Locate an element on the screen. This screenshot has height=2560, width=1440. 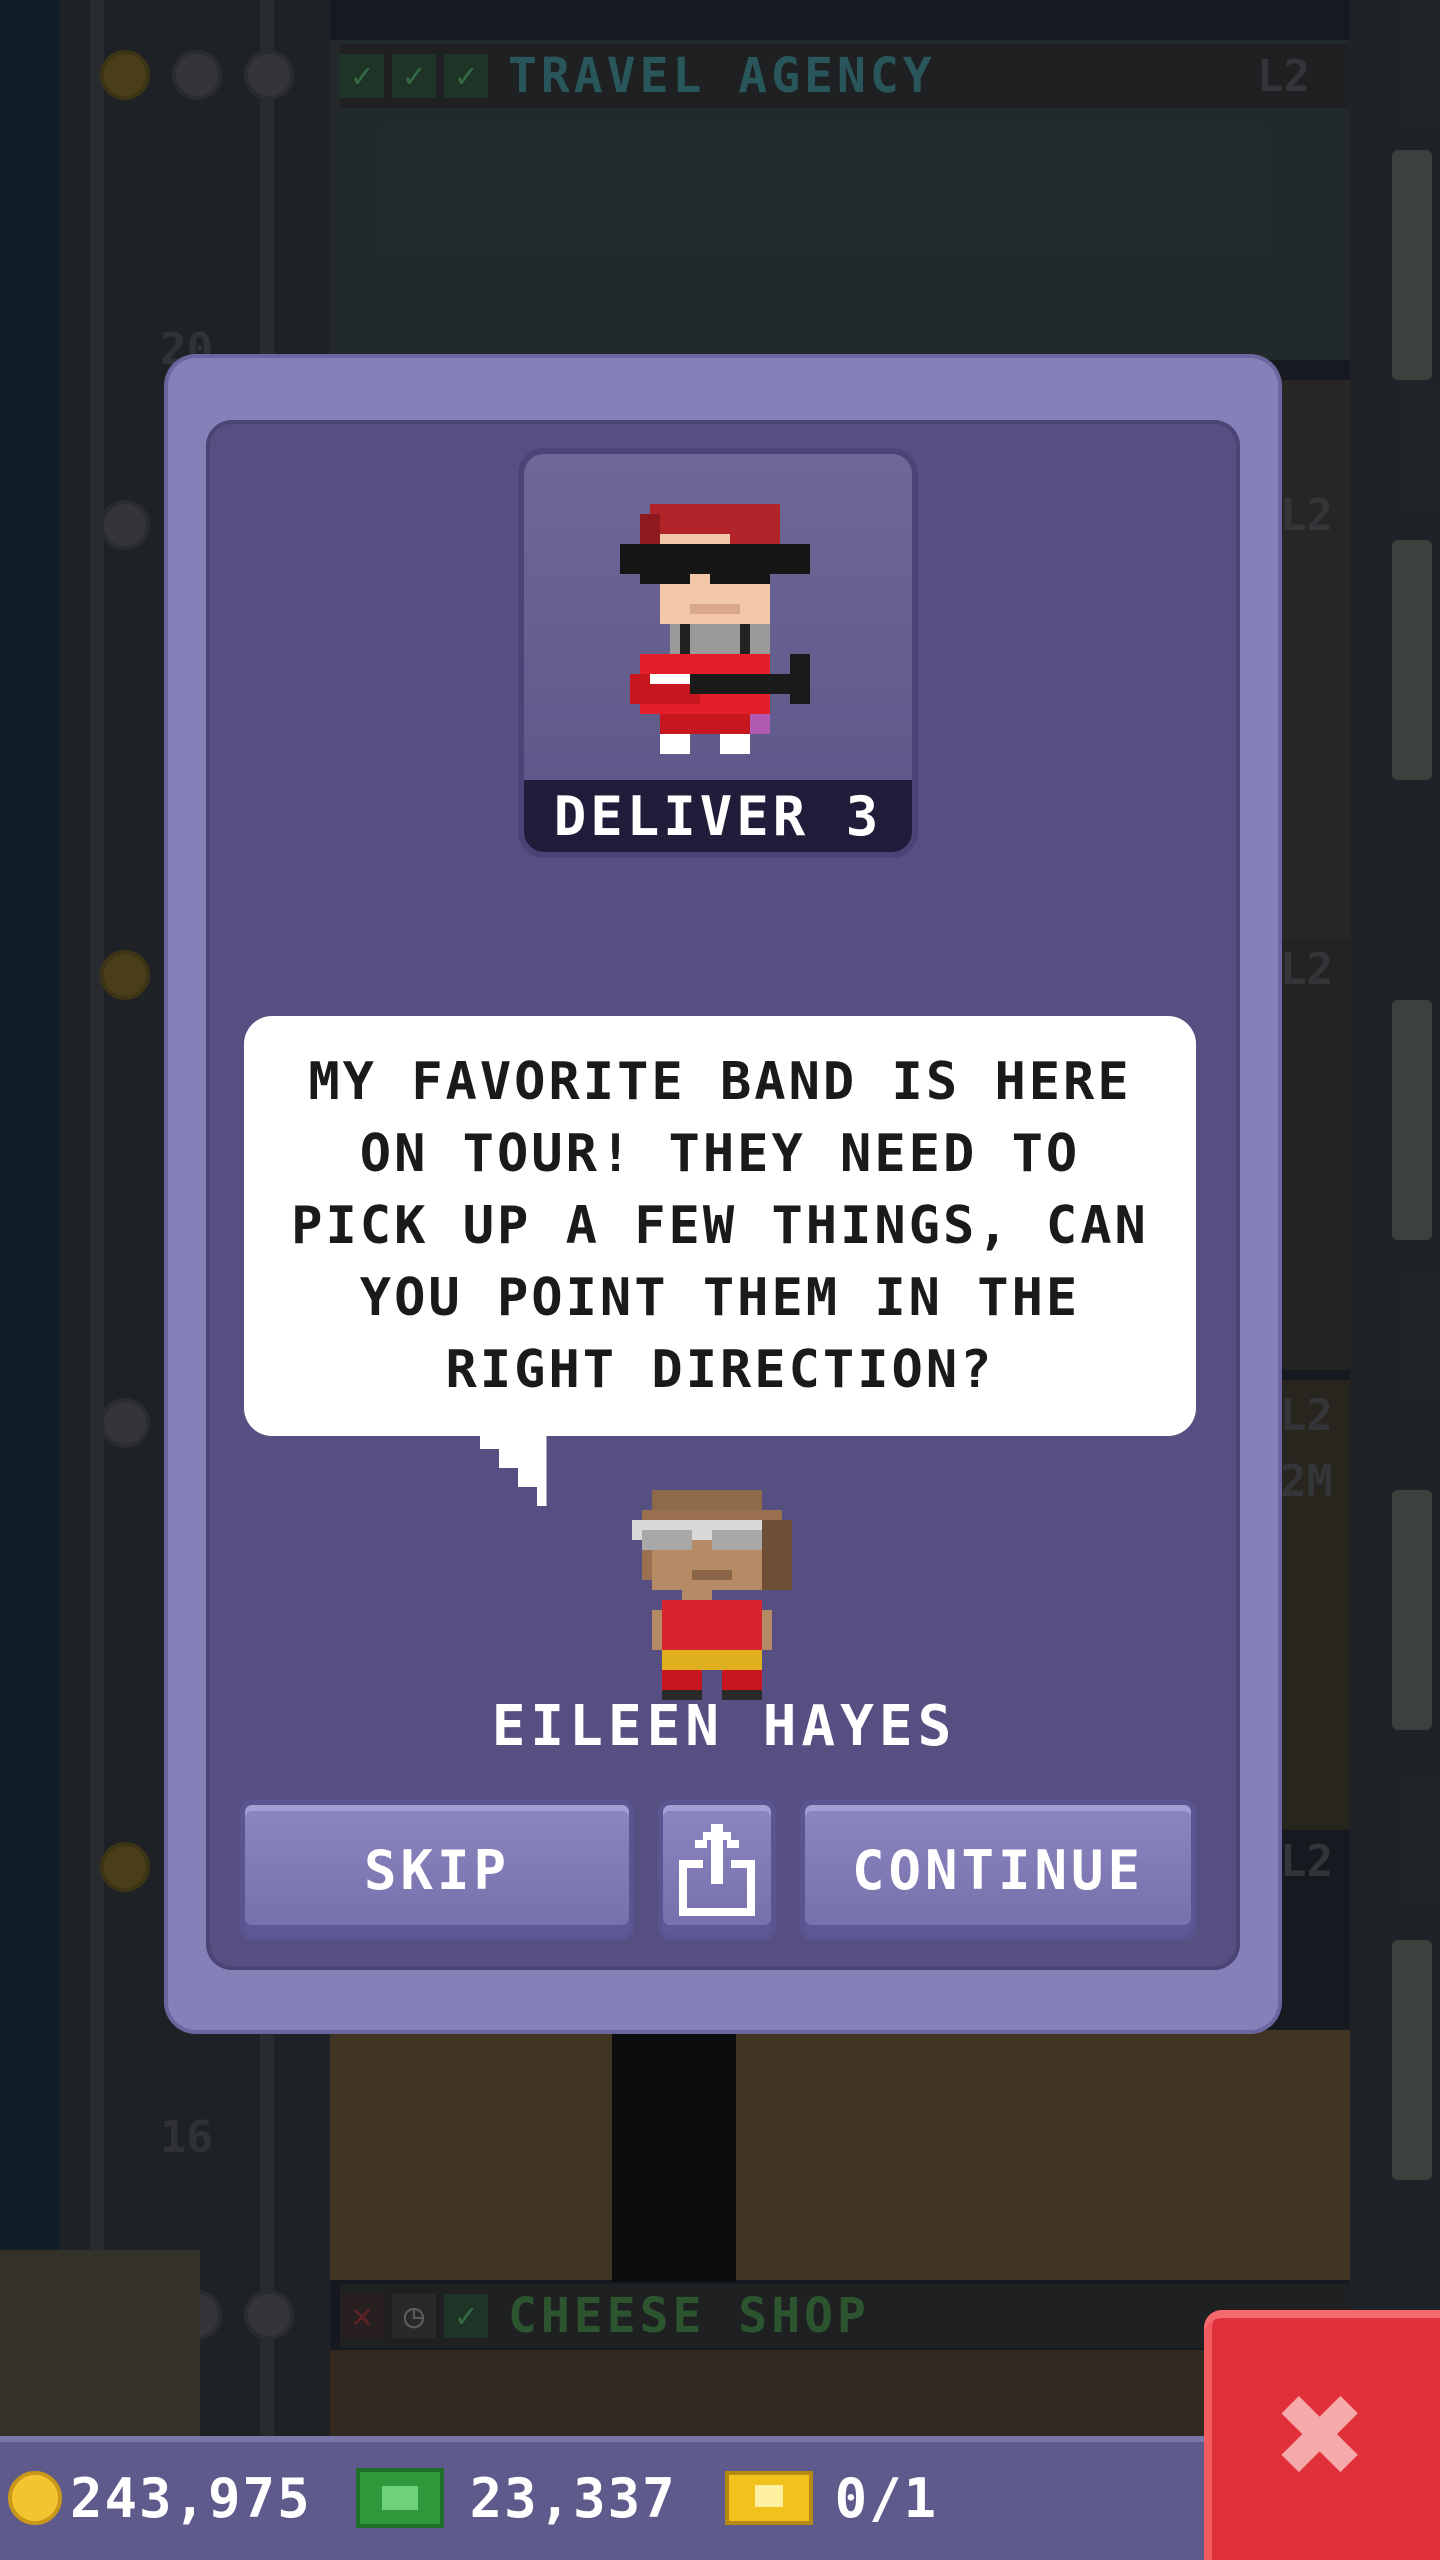
ticket-icon is located at coordinates (768, 2498).